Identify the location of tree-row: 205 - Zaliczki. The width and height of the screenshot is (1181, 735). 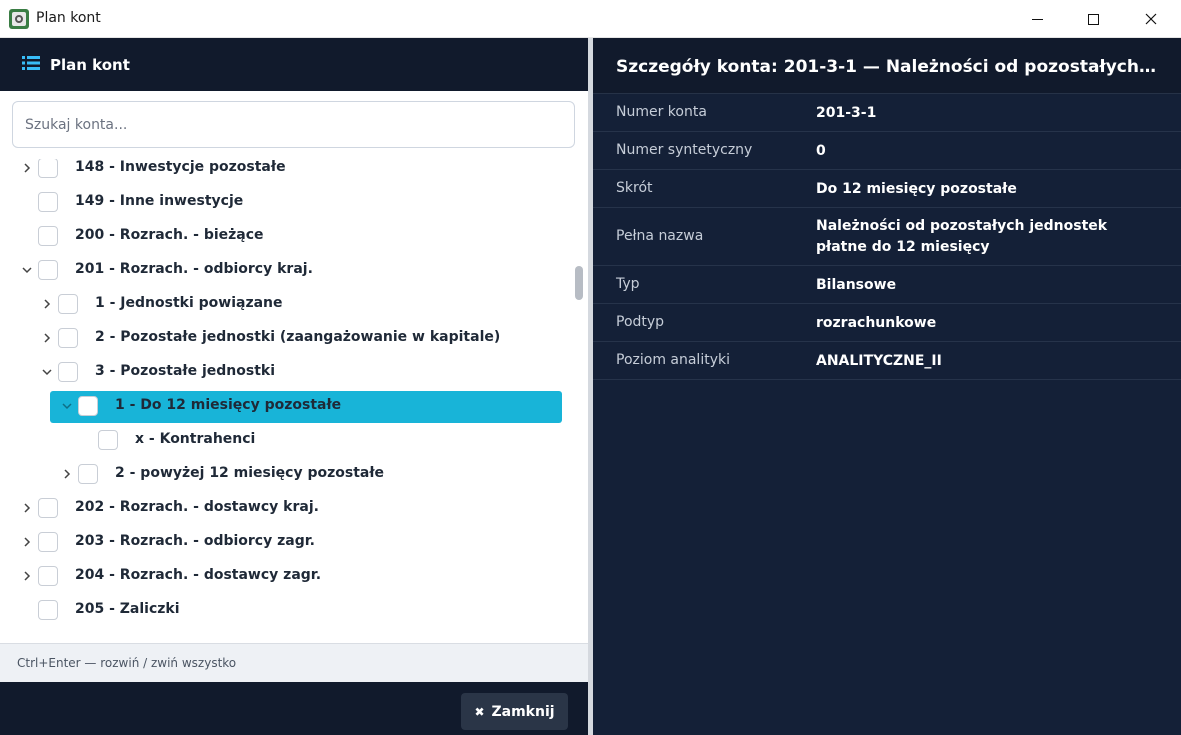
(294, 610).